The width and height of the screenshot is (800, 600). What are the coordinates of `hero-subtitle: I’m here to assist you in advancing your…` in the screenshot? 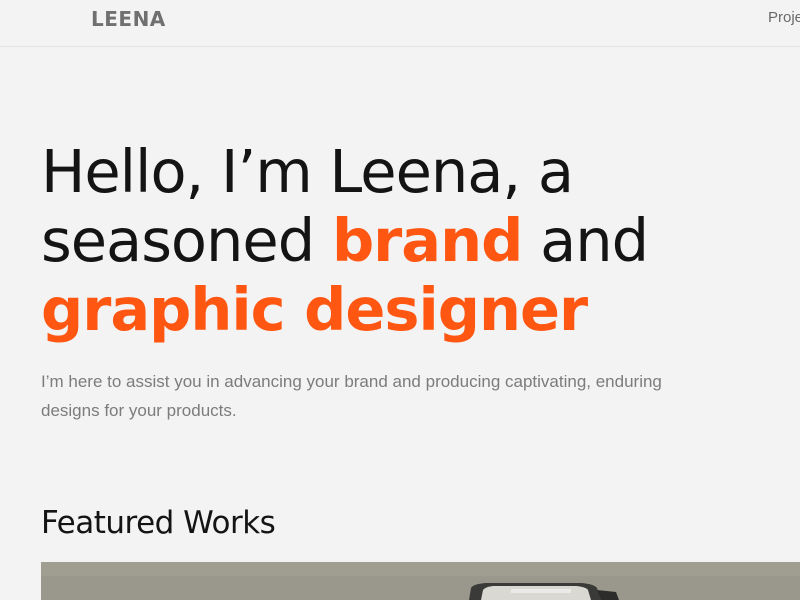 It's located at (351, 396).